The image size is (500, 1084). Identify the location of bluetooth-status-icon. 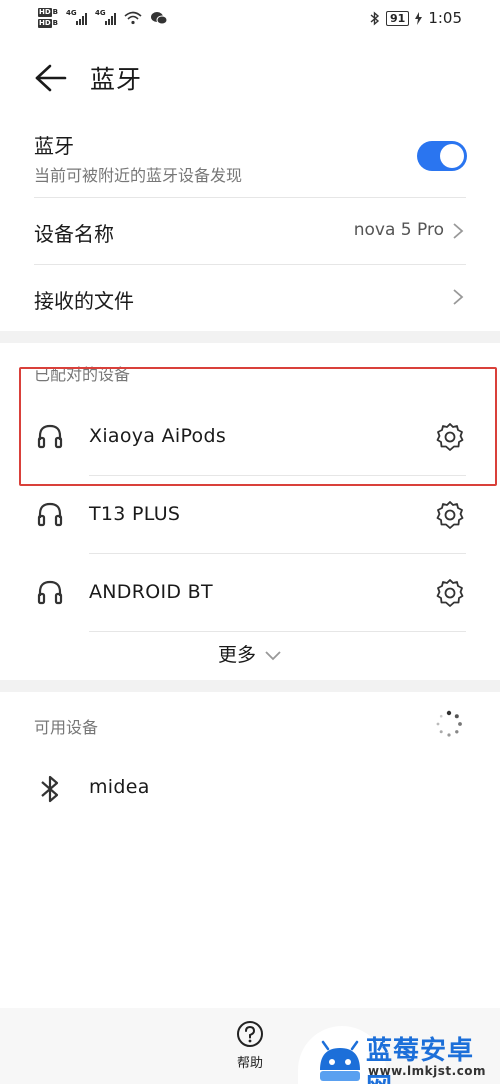
(375, 18).